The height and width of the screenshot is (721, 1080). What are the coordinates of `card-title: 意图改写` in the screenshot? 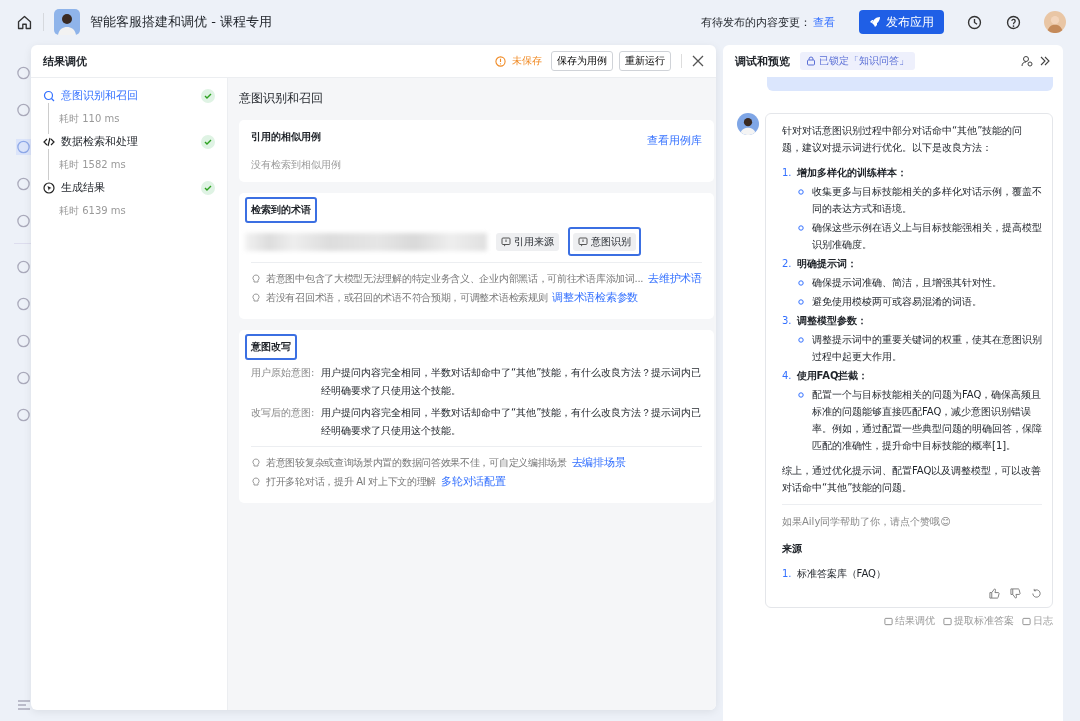 It's located at (271, 347).